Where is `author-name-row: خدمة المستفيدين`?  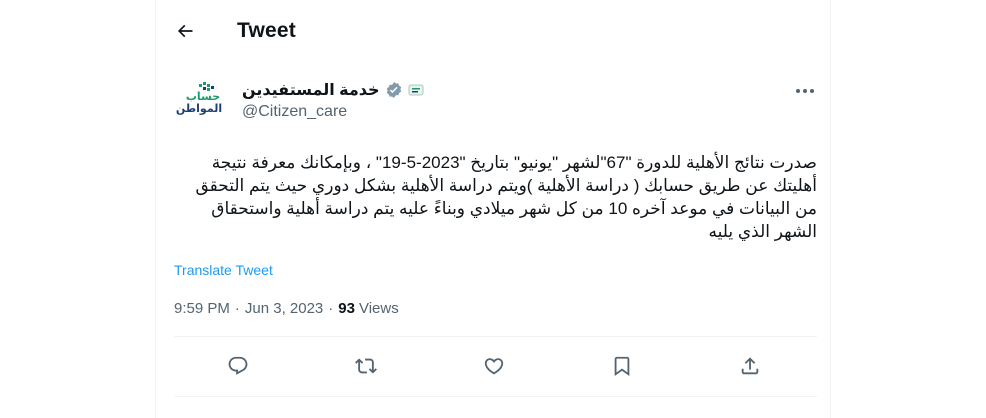 author-name-row: خدمة المستفيدين is located at coordinates (333, 90).